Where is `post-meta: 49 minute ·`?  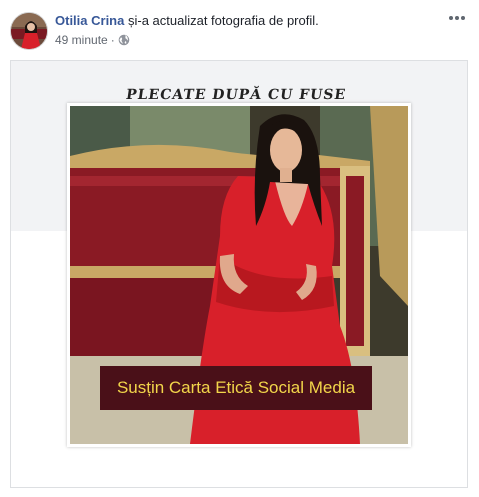 post-meta: 49 minute · is located at coordinates (92, 40).